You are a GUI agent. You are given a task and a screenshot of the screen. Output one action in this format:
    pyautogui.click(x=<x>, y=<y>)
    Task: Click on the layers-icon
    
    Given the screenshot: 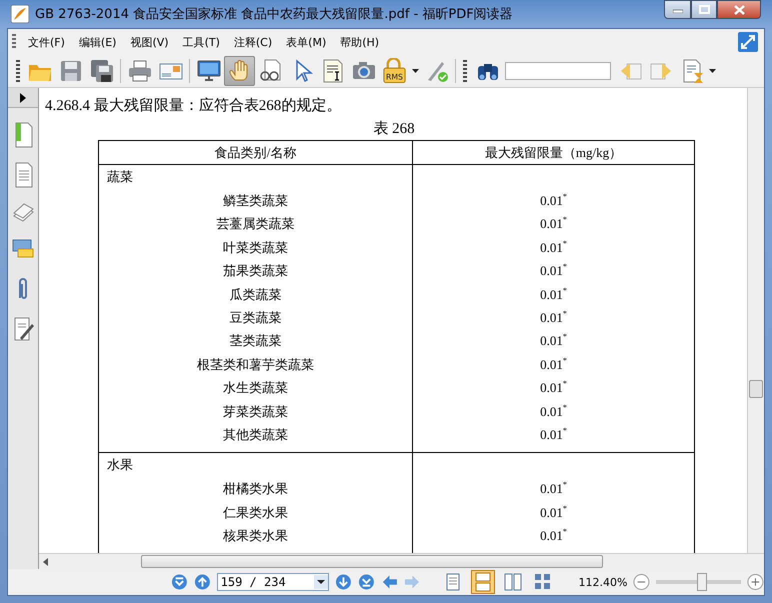 What is the action you would take?
    pyautogui.click(x=23, y=213)
    